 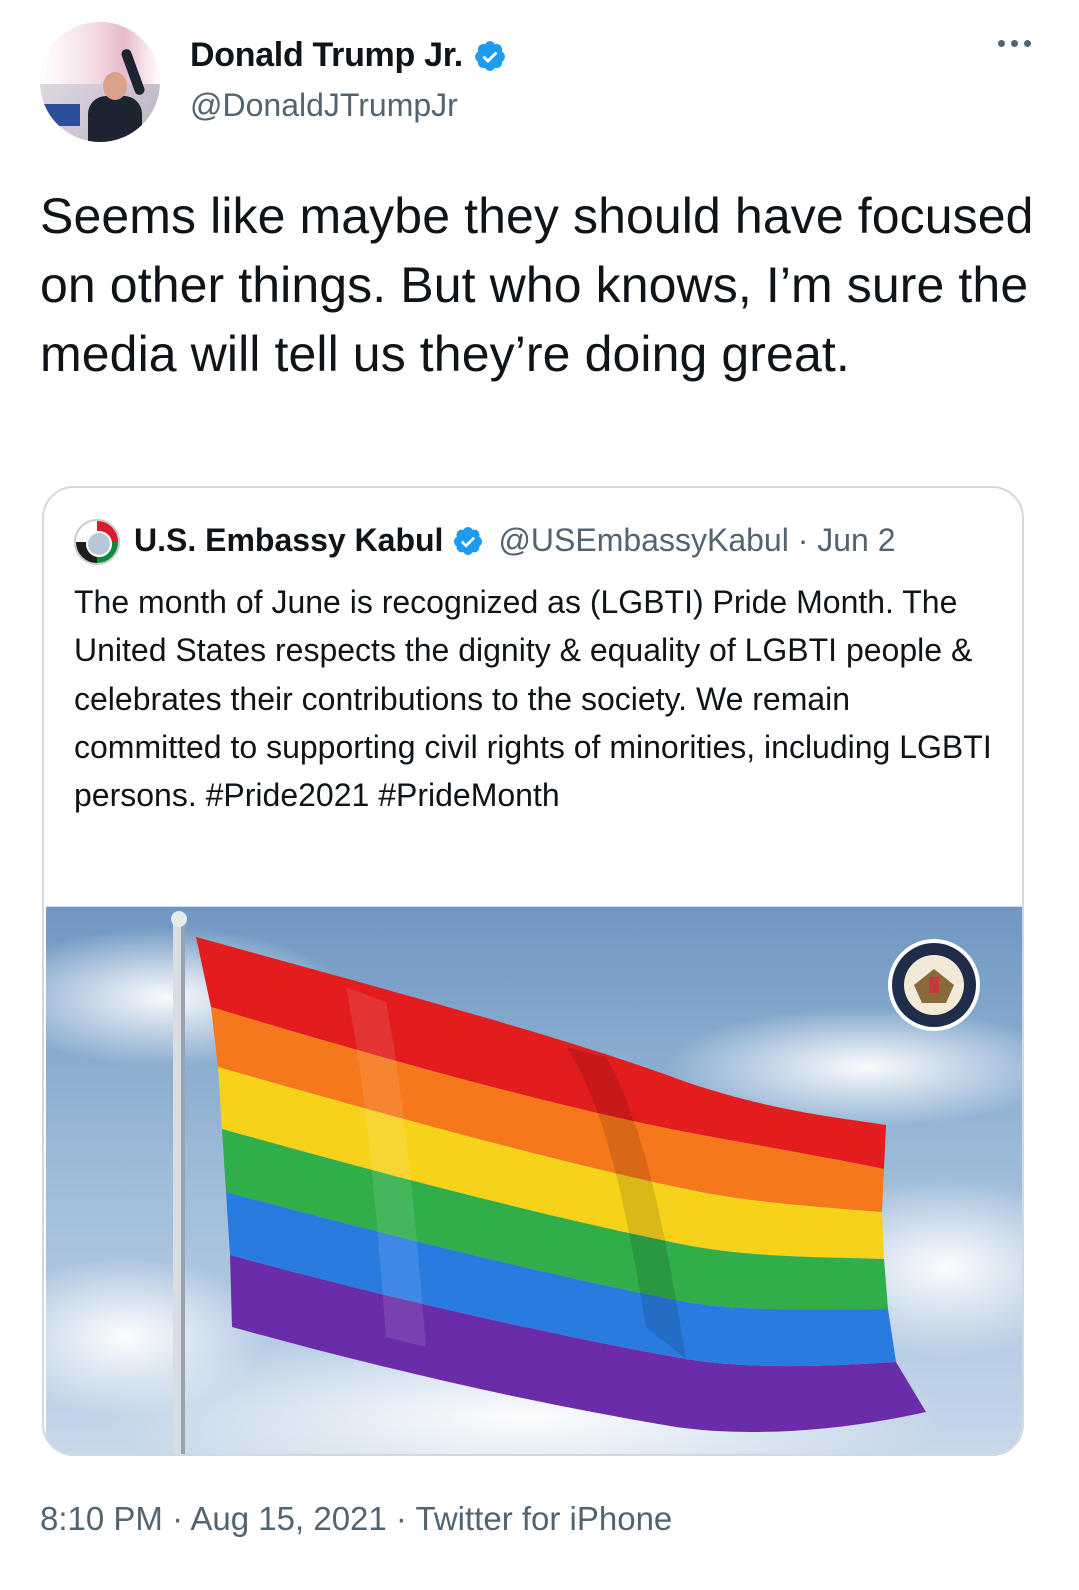 I want to click on more-options-icon, so click(x=1014, y=43).